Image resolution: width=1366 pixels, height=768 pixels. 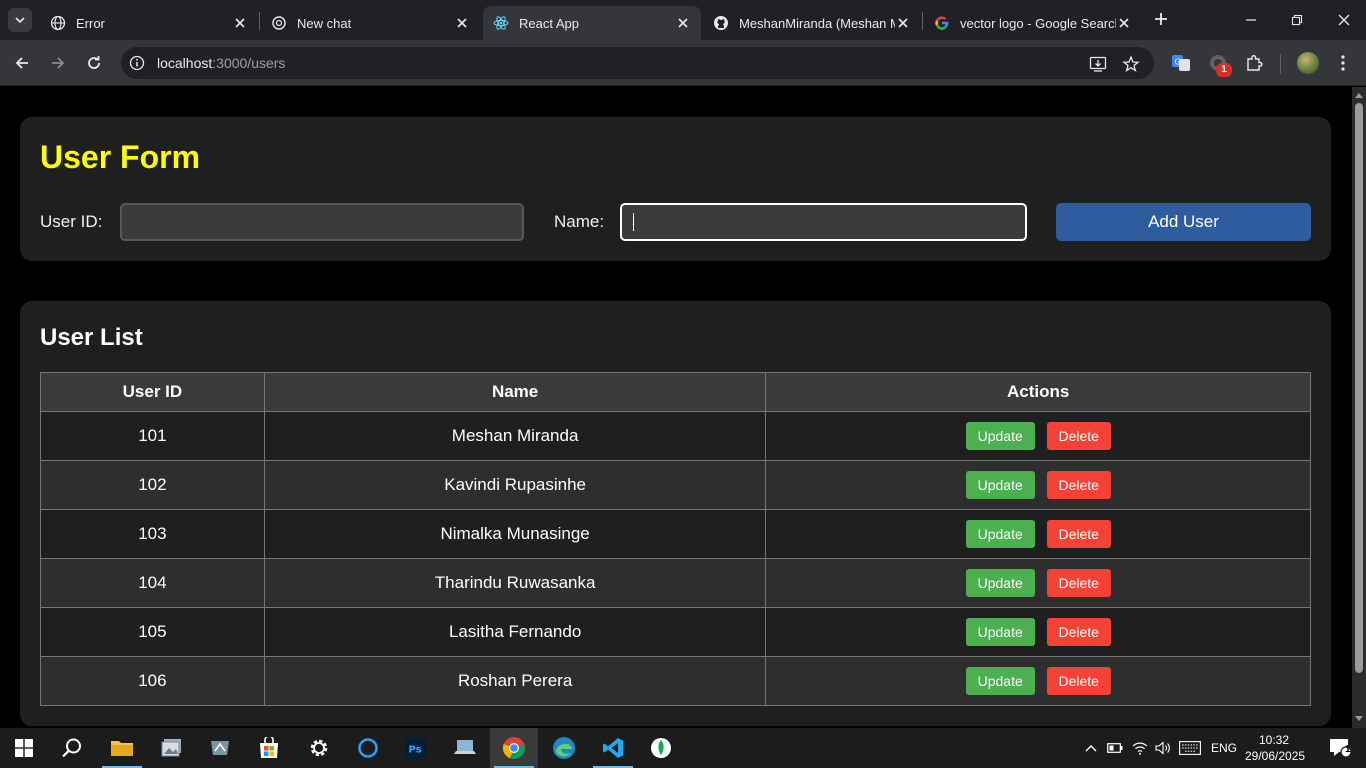 I want to click on forward-button, so click(x=58, y=63).